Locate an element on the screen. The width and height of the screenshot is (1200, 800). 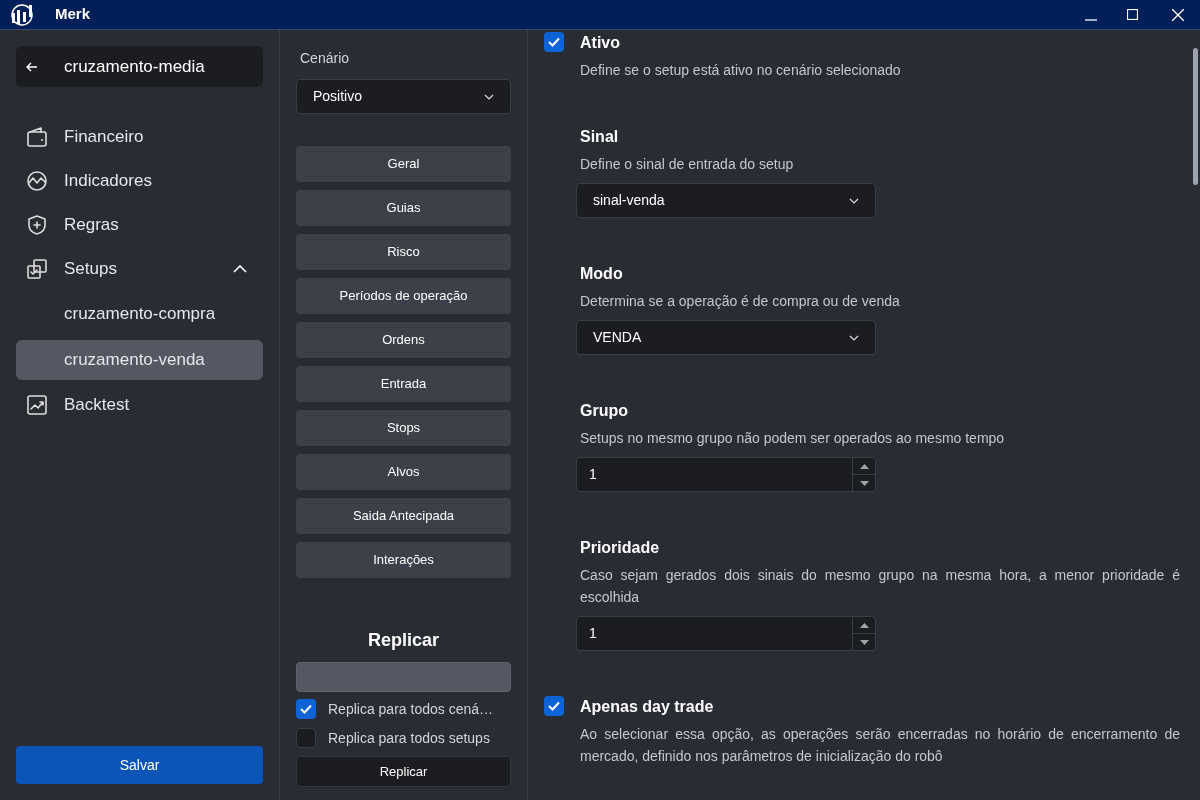
section-button: Stops is located at coordinates (403, 428).